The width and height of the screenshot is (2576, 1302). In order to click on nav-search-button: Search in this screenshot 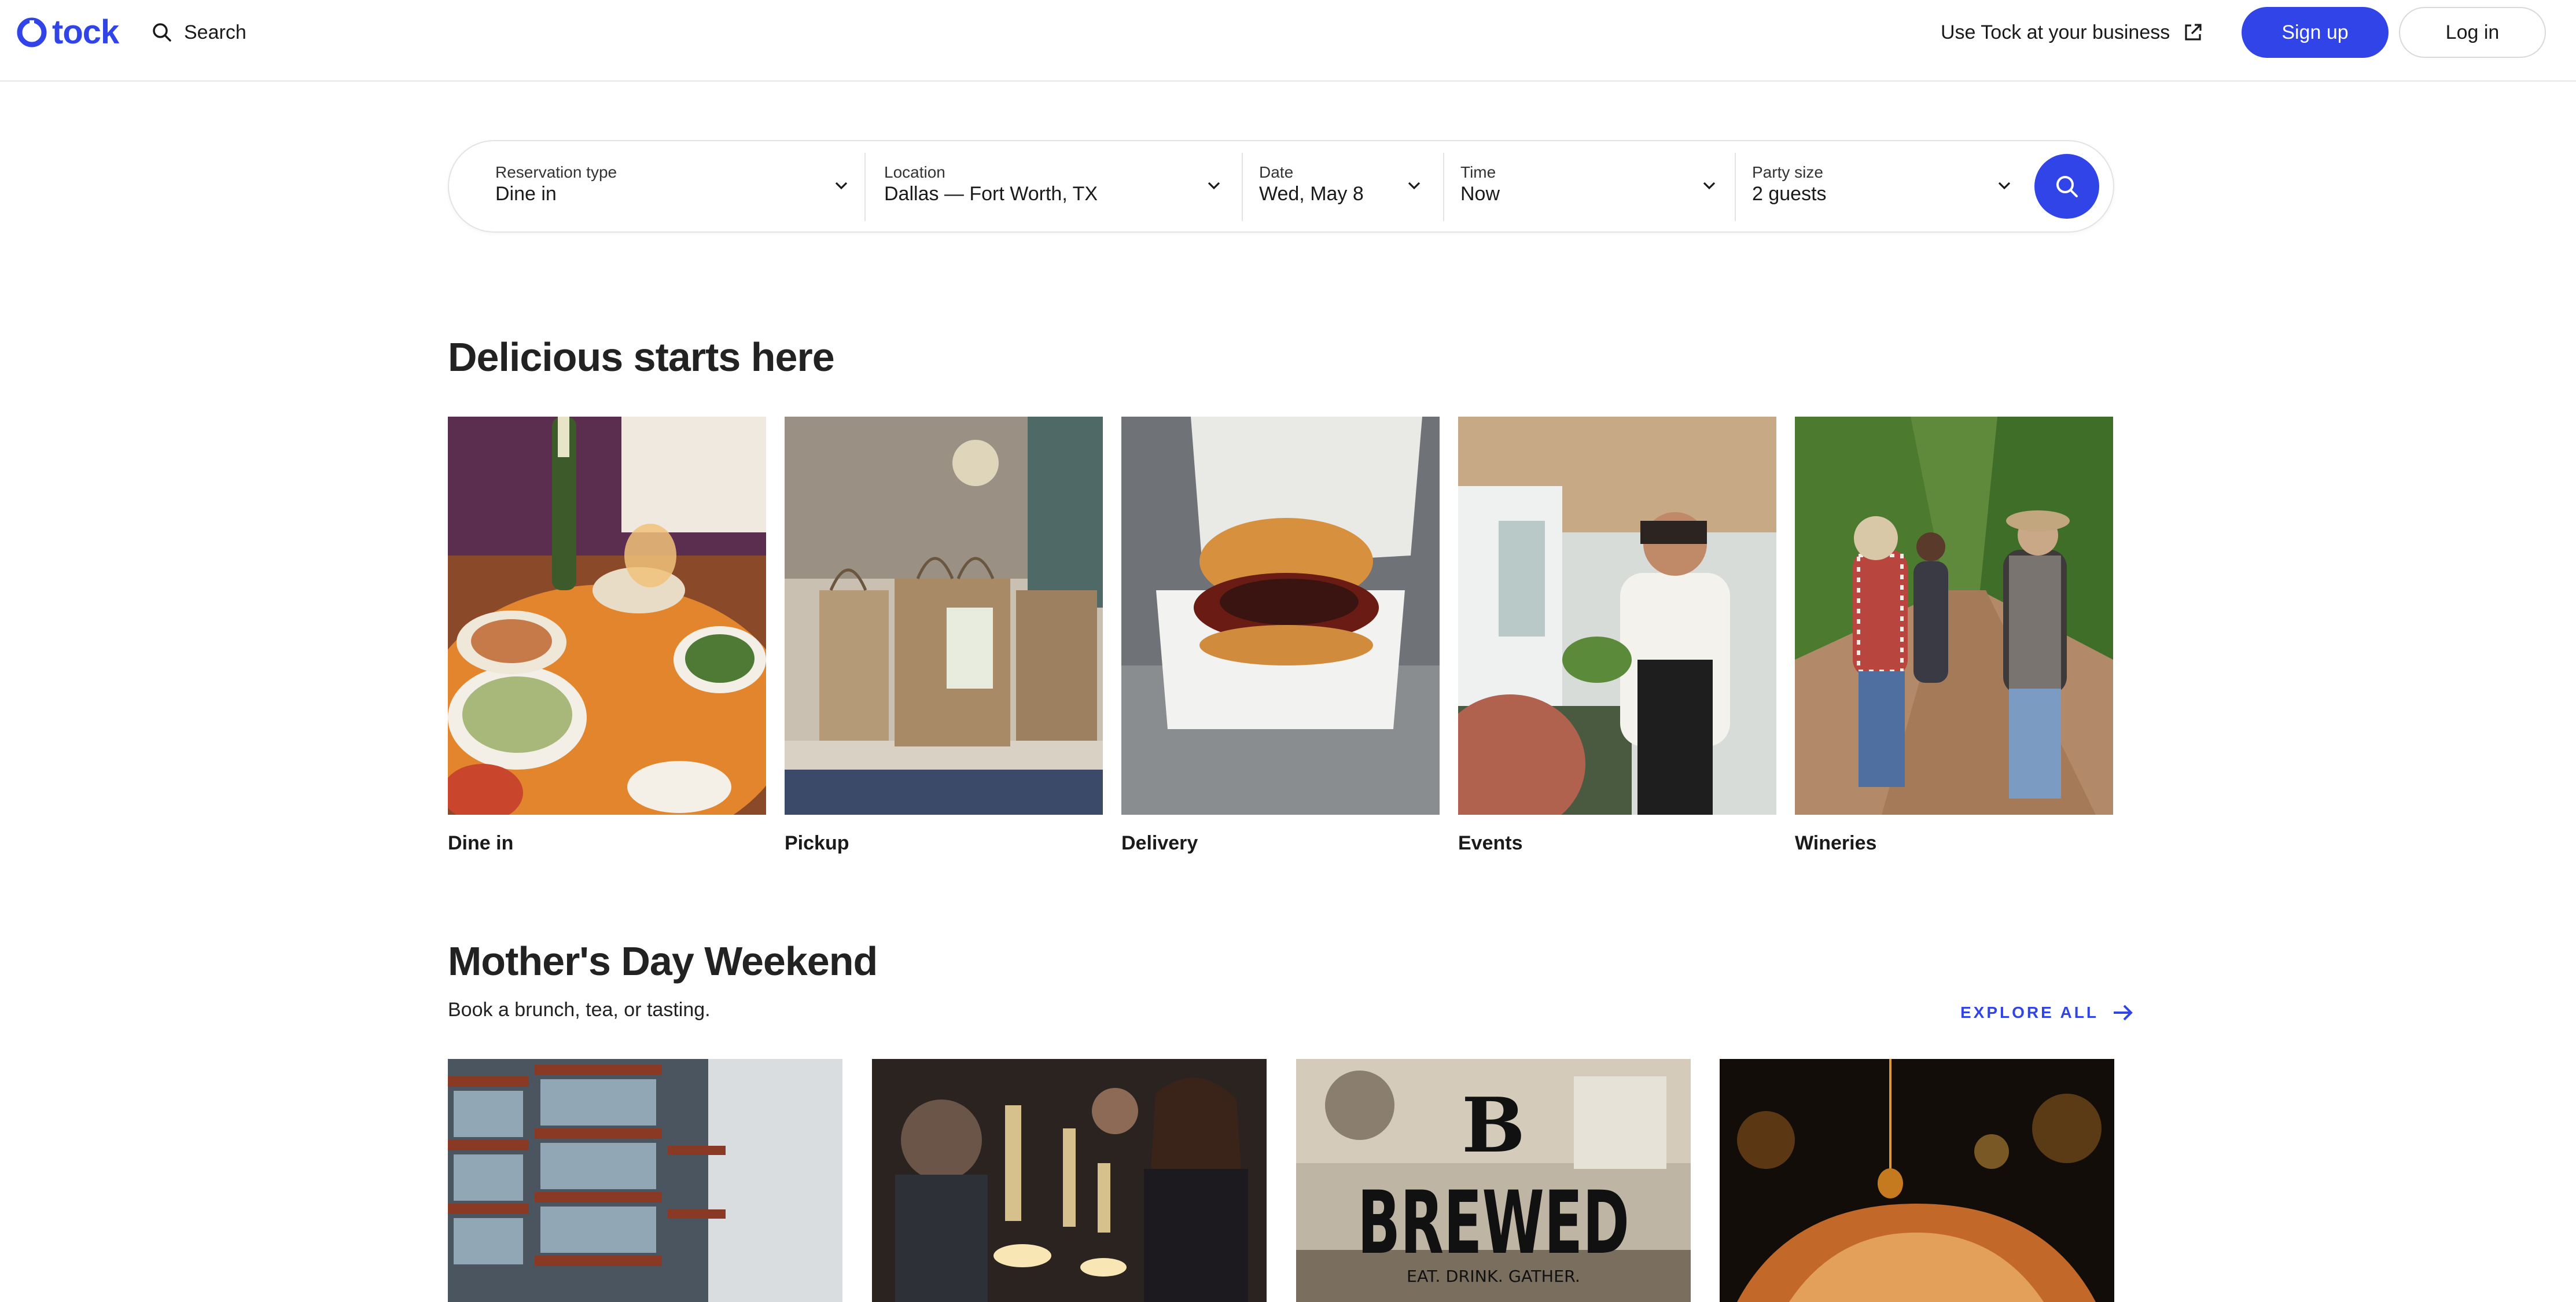, I will do `click(199, 32)`.